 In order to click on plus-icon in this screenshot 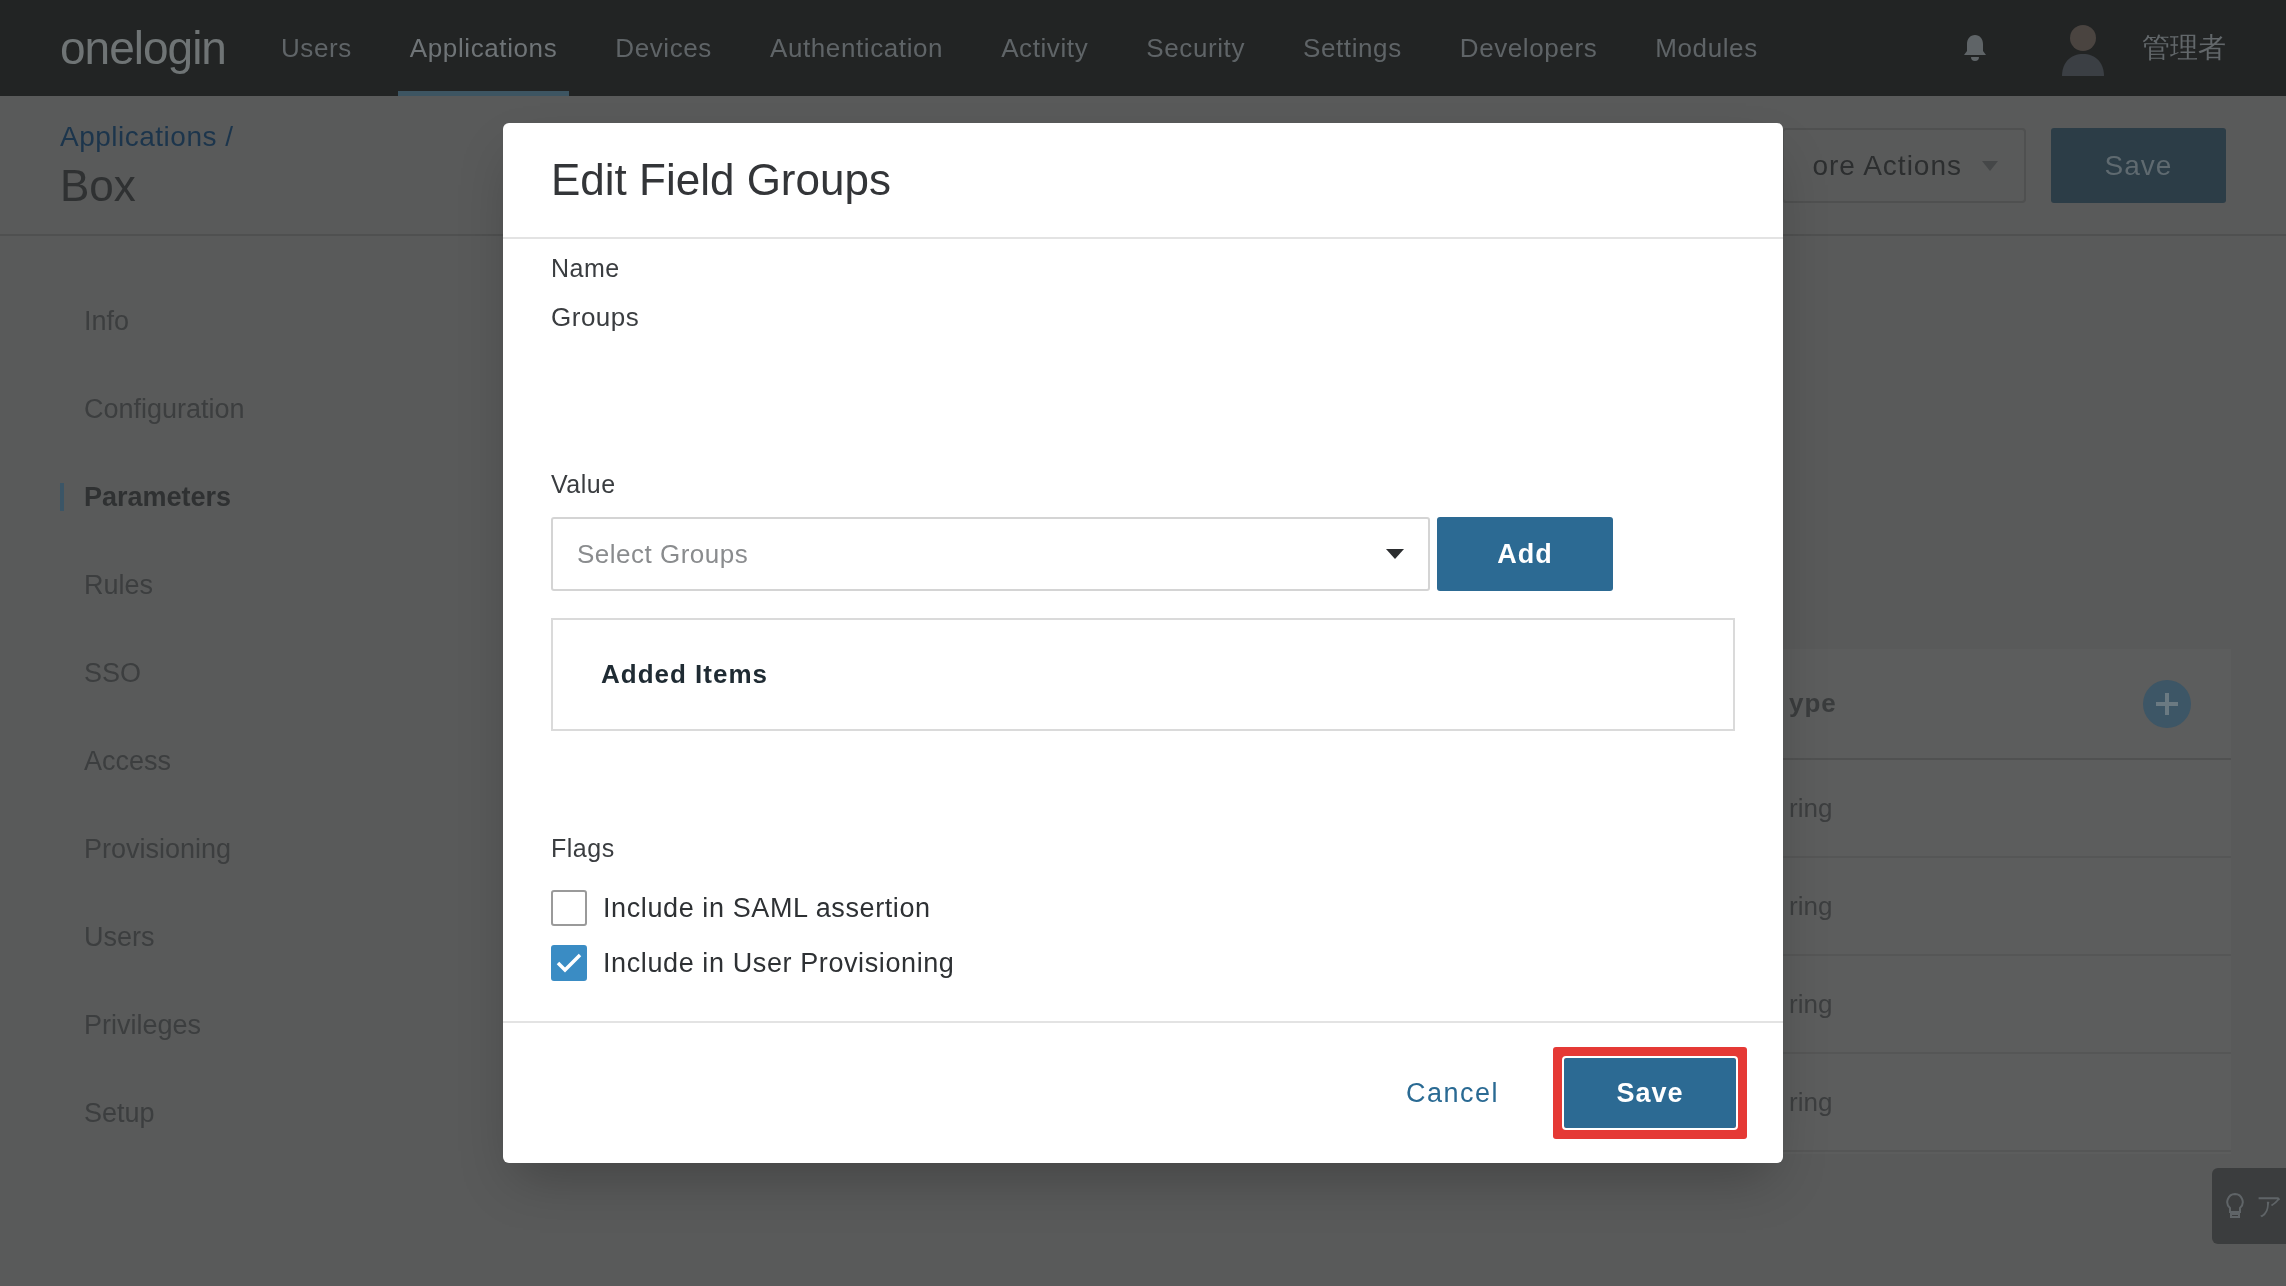, I will do `click(2167, 703)`.